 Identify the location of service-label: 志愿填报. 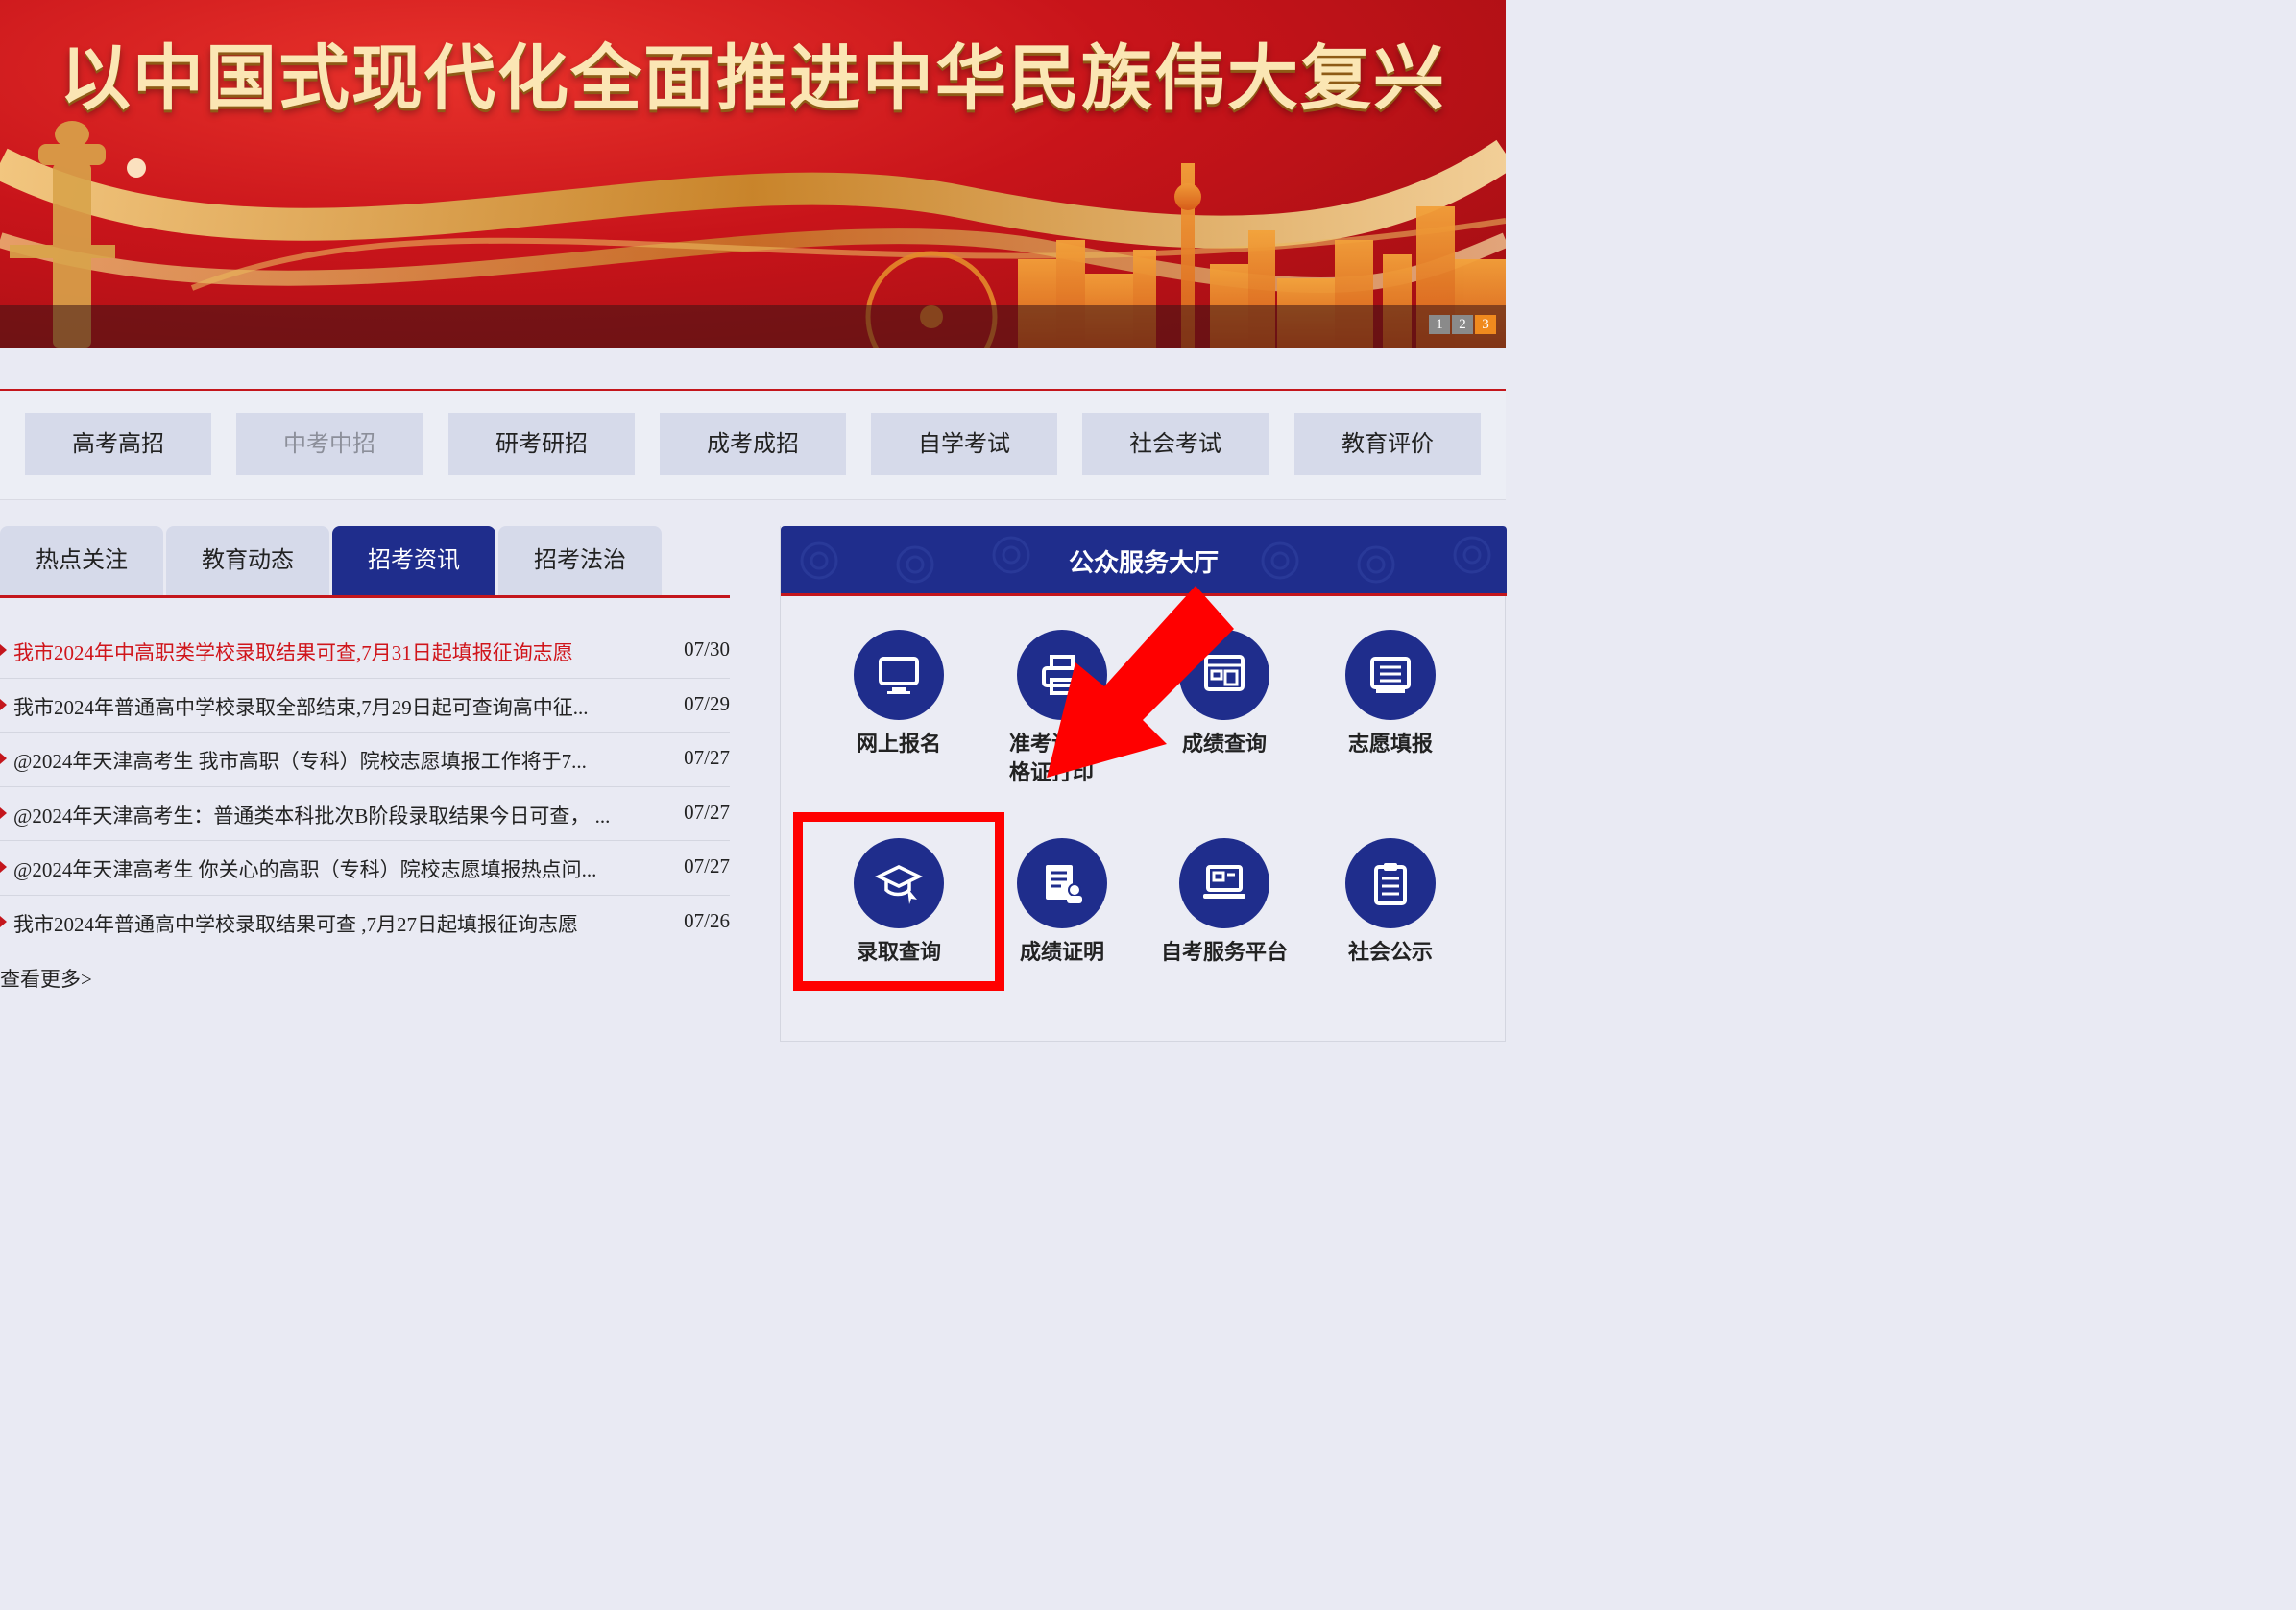
(1390, 744).